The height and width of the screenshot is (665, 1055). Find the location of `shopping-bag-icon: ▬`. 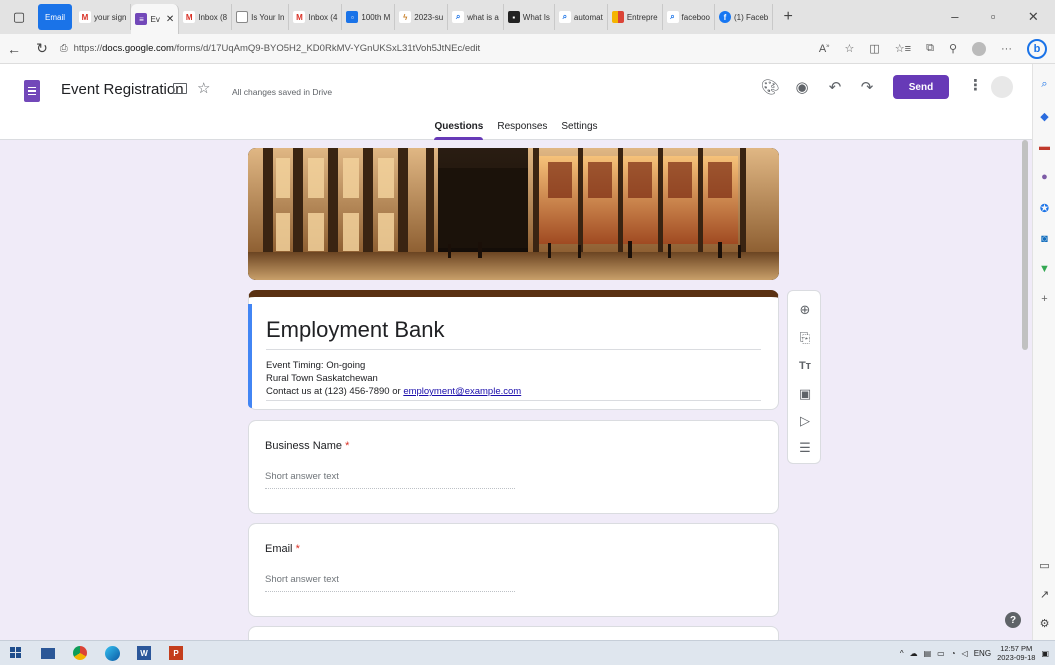

shopping-bag-icon: ▬ is located at coordinates (1044, 146).